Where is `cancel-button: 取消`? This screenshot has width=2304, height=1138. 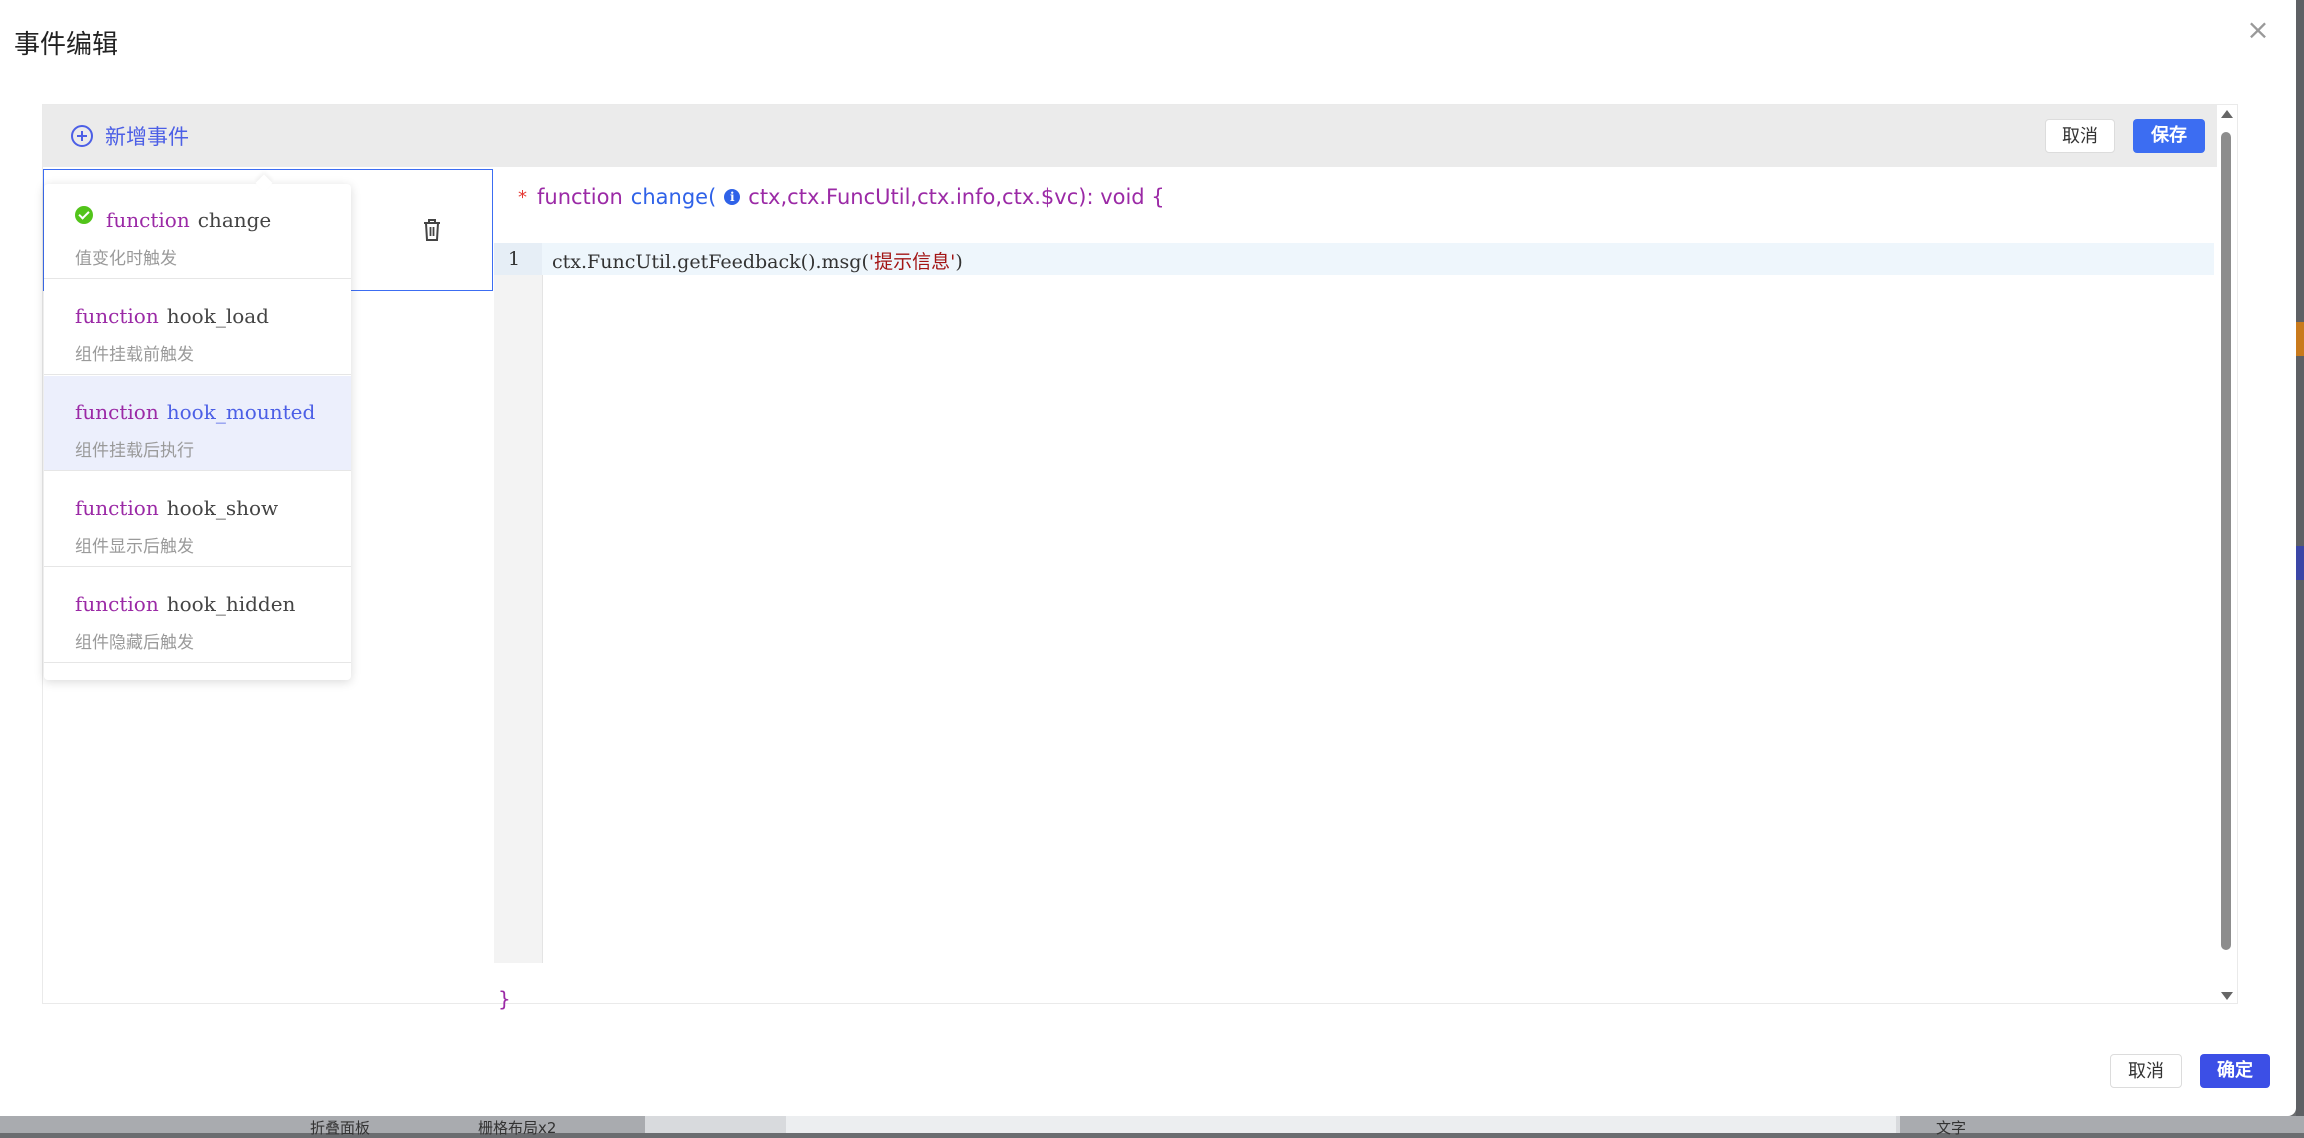
cancel-button: 取消 is located at coordinates (2080, 136).